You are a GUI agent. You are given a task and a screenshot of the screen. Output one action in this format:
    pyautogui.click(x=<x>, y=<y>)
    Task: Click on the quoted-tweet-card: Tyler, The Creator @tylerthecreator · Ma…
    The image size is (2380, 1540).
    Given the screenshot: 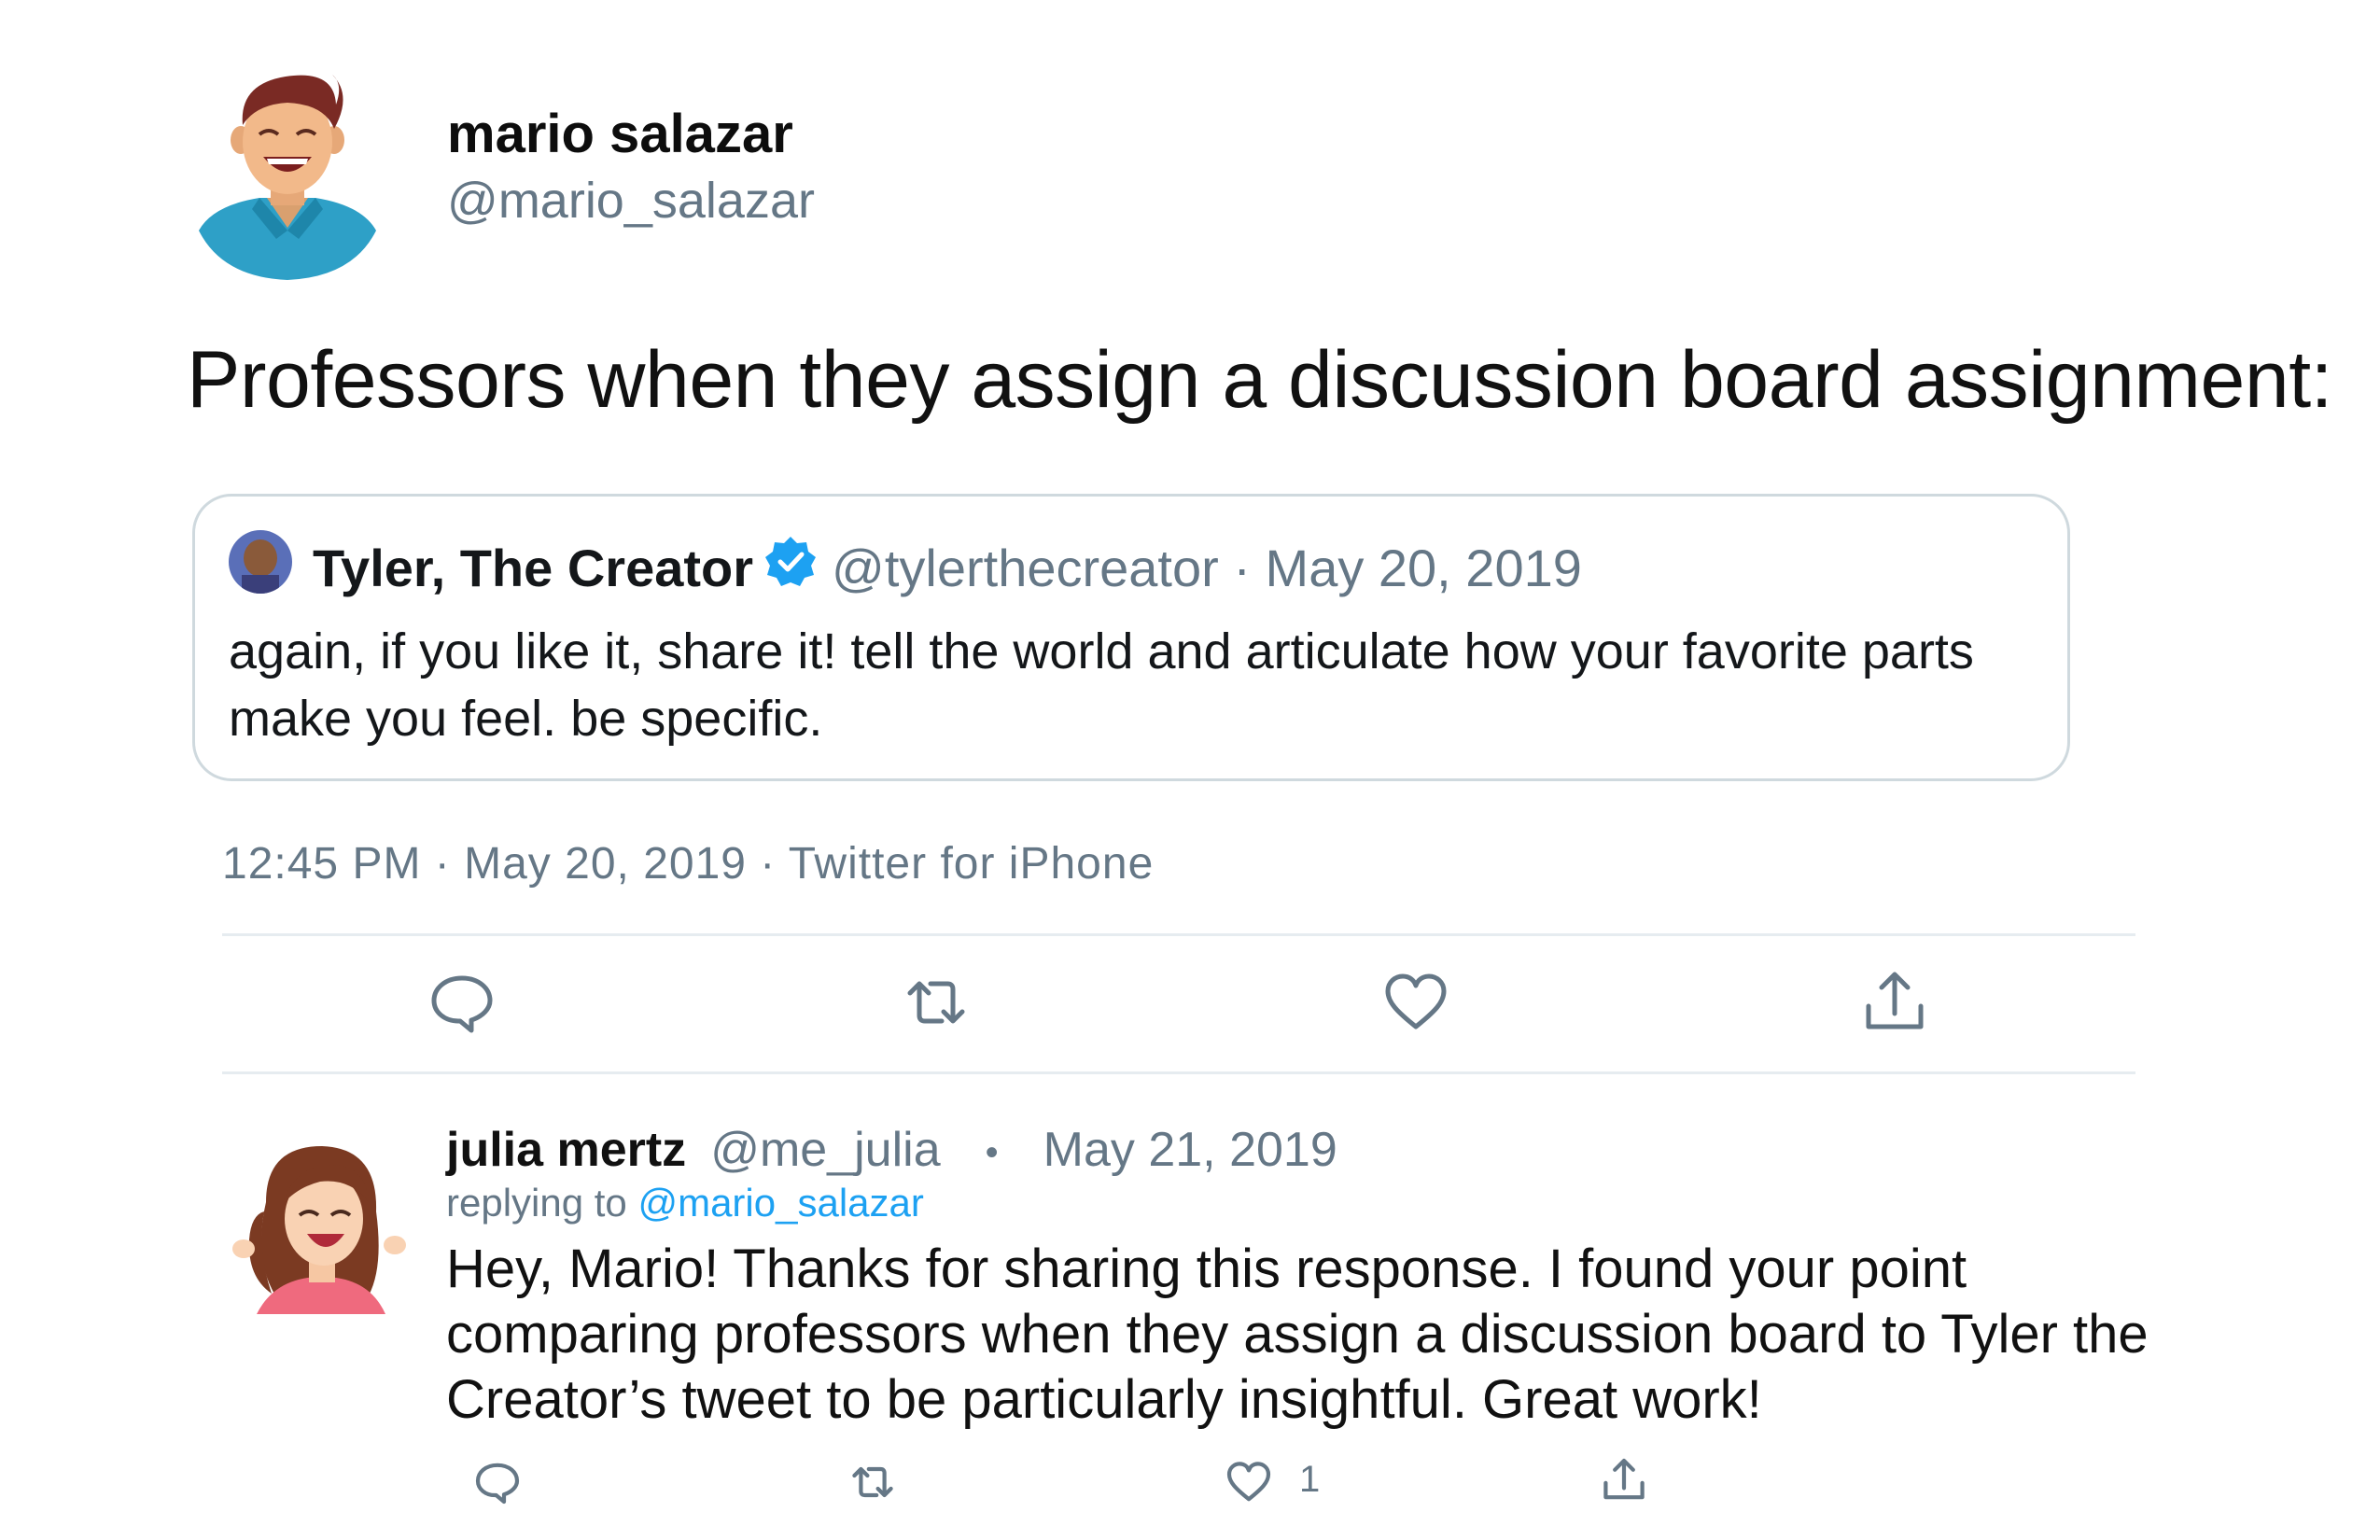 What is the action you would take?
    pyautogui.click(x=1131, y=637)
    